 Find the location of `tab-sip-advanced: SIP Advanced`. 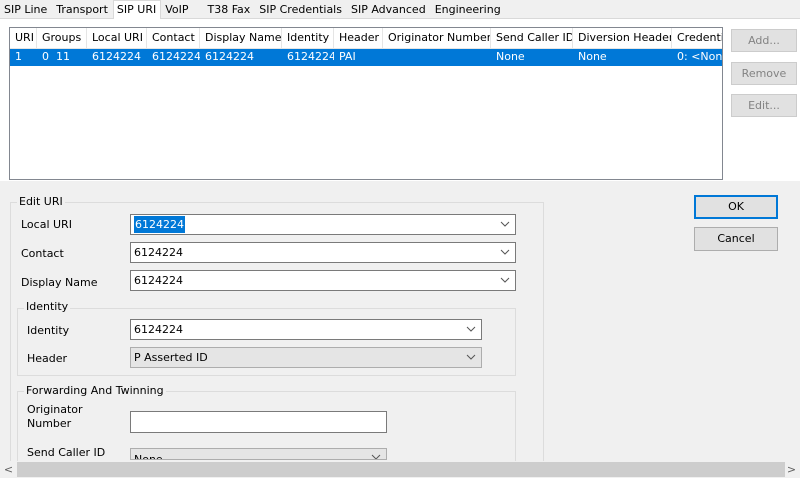

tab-sip-advanced: SIP Advanced is located at coordinates (389, 9).